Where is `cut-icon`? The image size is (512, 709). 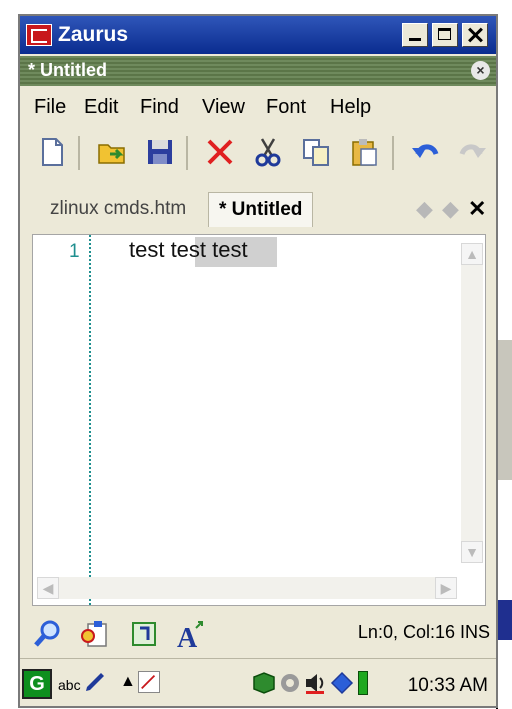 cut-icon is located at coordinates (268, 152).